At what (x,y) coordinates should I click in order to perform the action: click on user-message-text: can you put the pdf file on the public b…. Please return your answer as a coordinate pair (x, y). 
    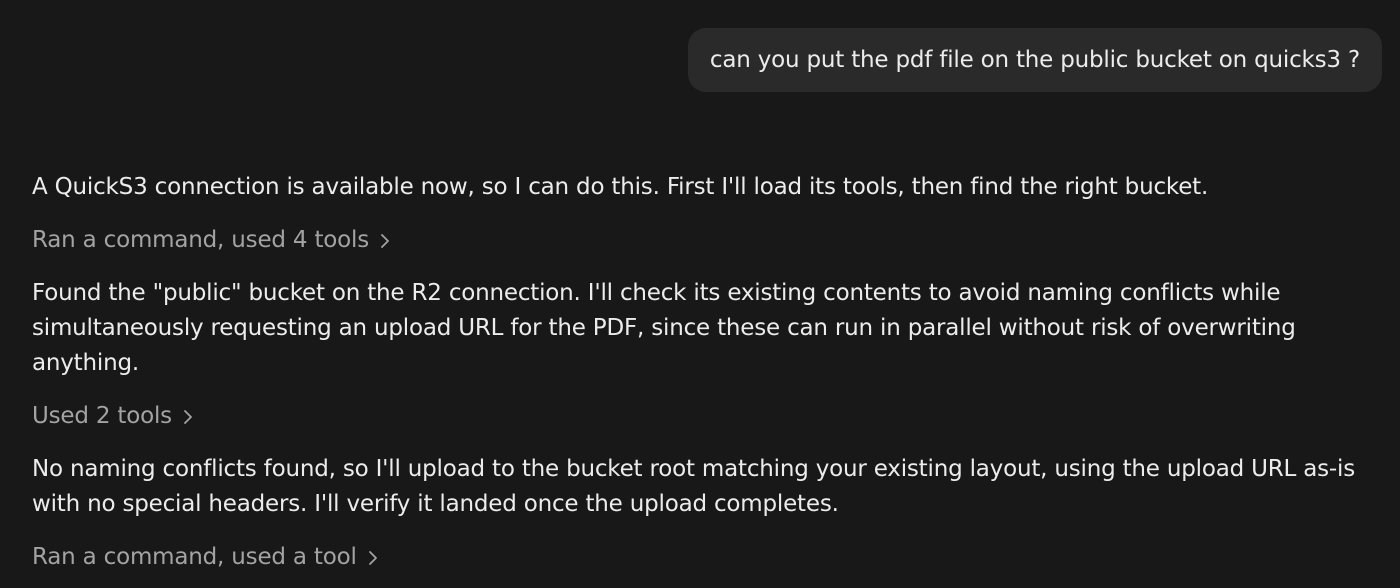
    Looking at the image, I should click on (1034, 60).